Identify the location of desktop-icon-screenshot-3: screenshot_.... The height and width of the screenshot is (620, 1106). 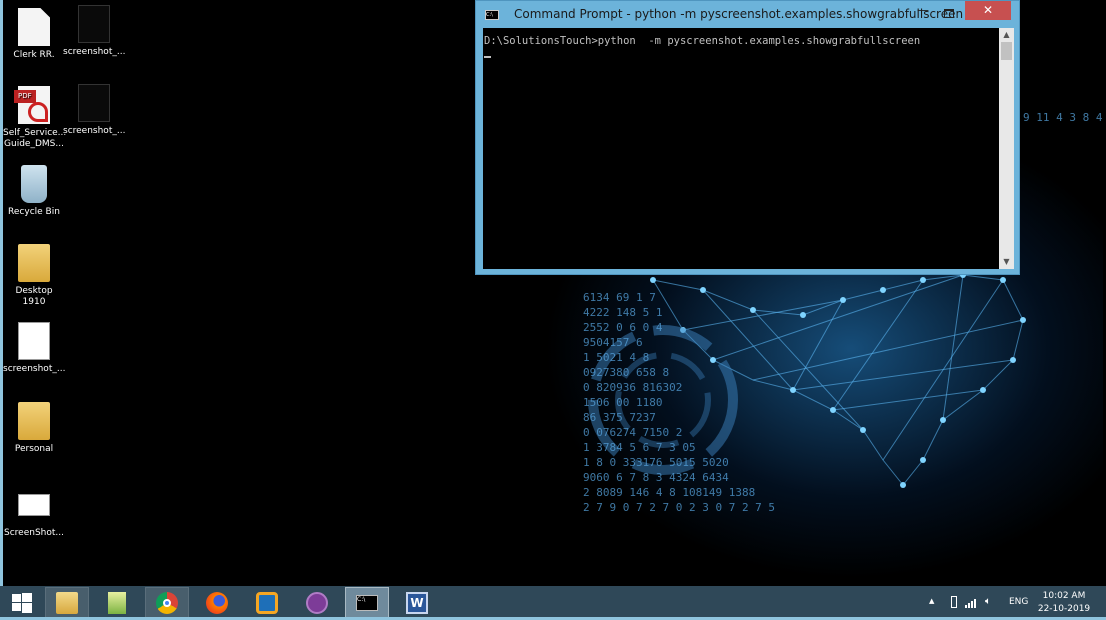
(34, 348).